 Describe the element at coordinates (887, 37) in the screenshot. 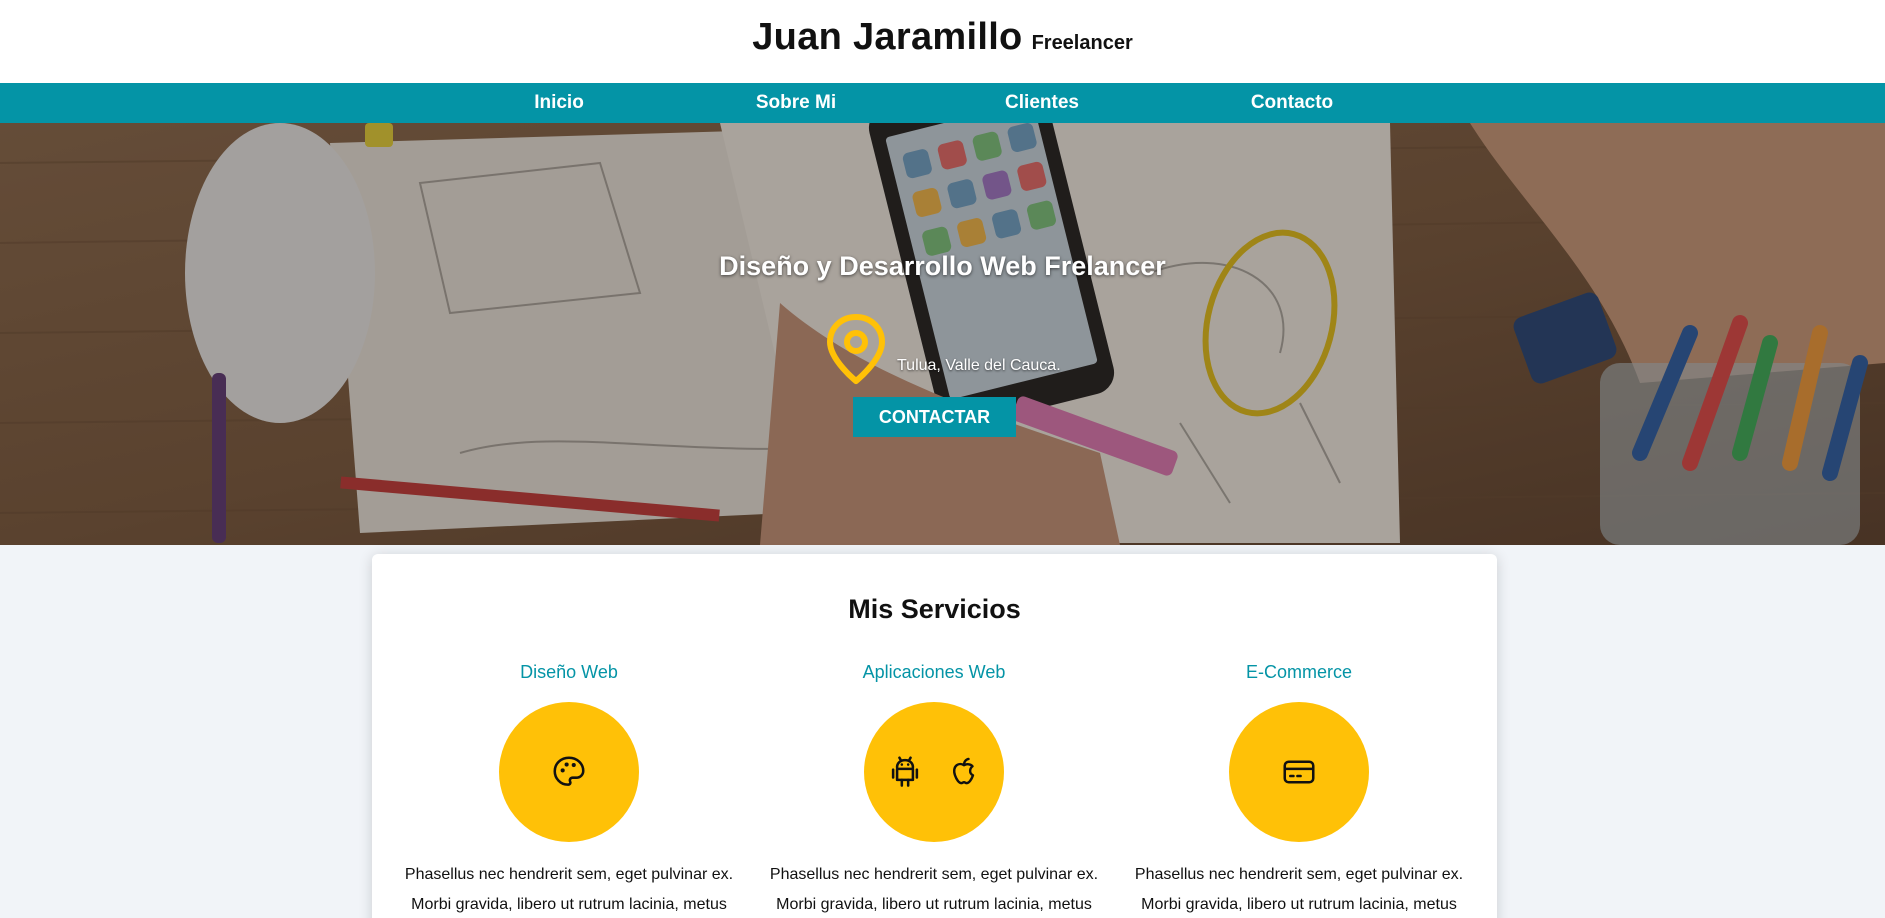

I see `brand-name: Juan Jaramillo` at that location.